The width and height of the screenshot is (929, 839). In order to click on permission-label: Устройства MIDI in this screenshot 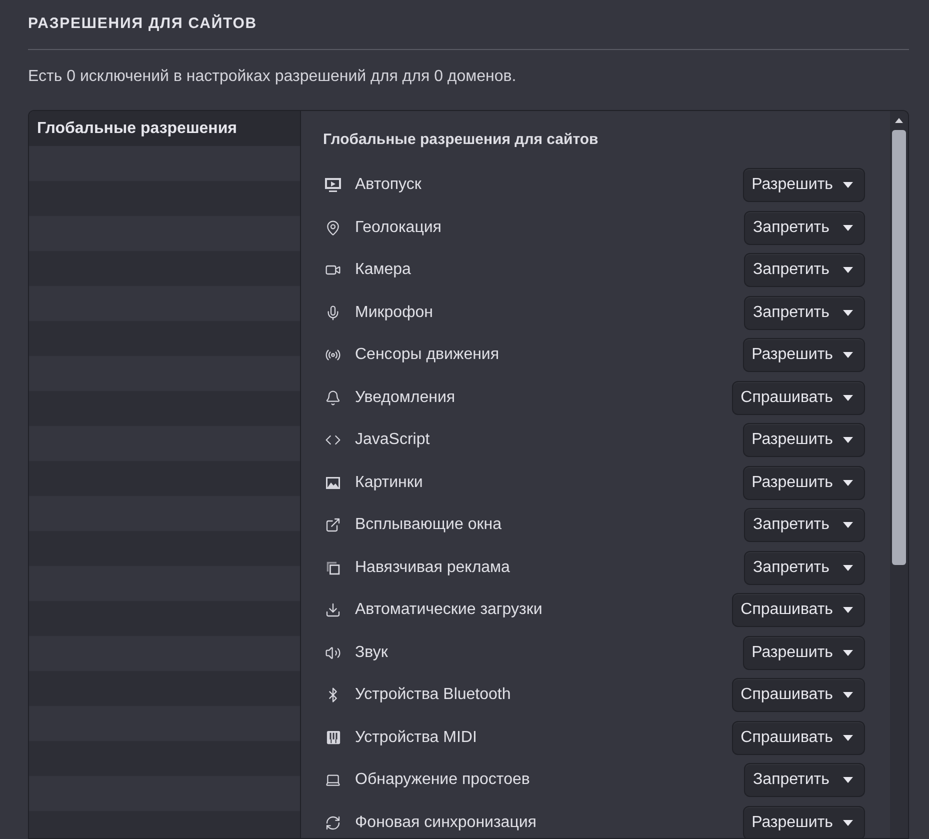, I will do `click(416, 738)`.